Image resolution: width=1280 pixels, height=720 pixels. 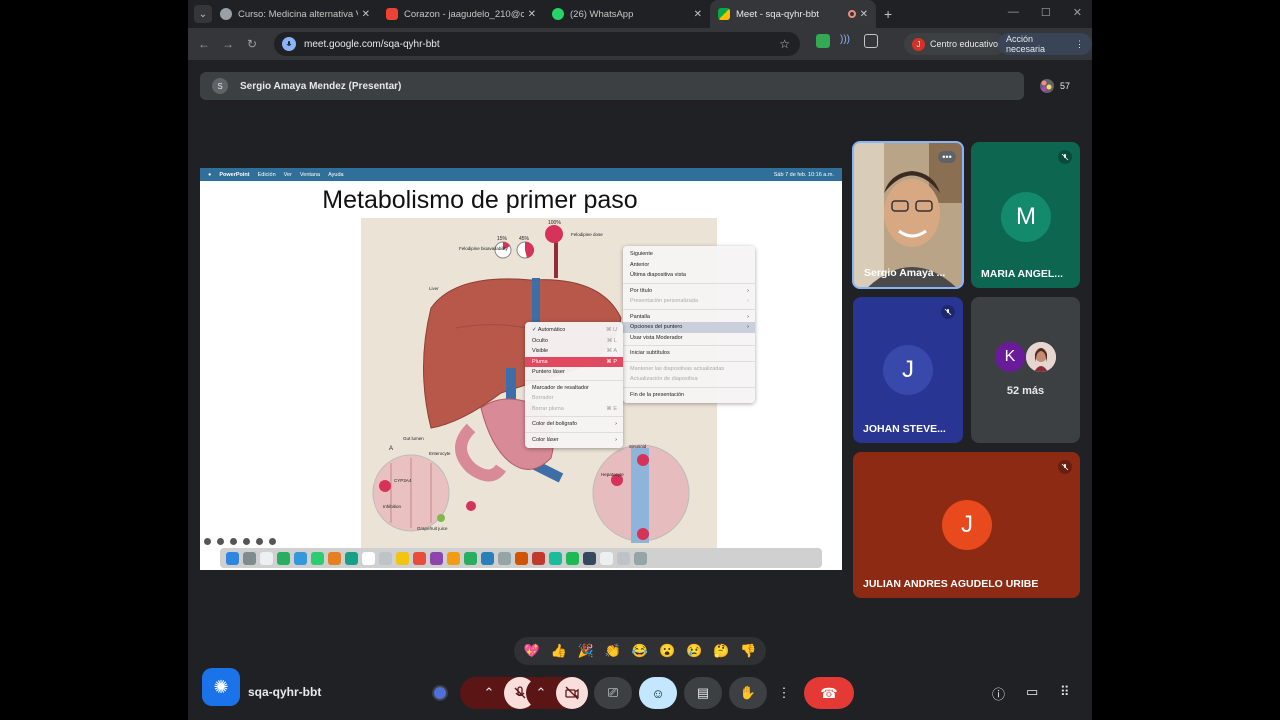 I want to click on tab-curso: Curso: Medicina alternativa V - ✕, so click(x=295, y=14).